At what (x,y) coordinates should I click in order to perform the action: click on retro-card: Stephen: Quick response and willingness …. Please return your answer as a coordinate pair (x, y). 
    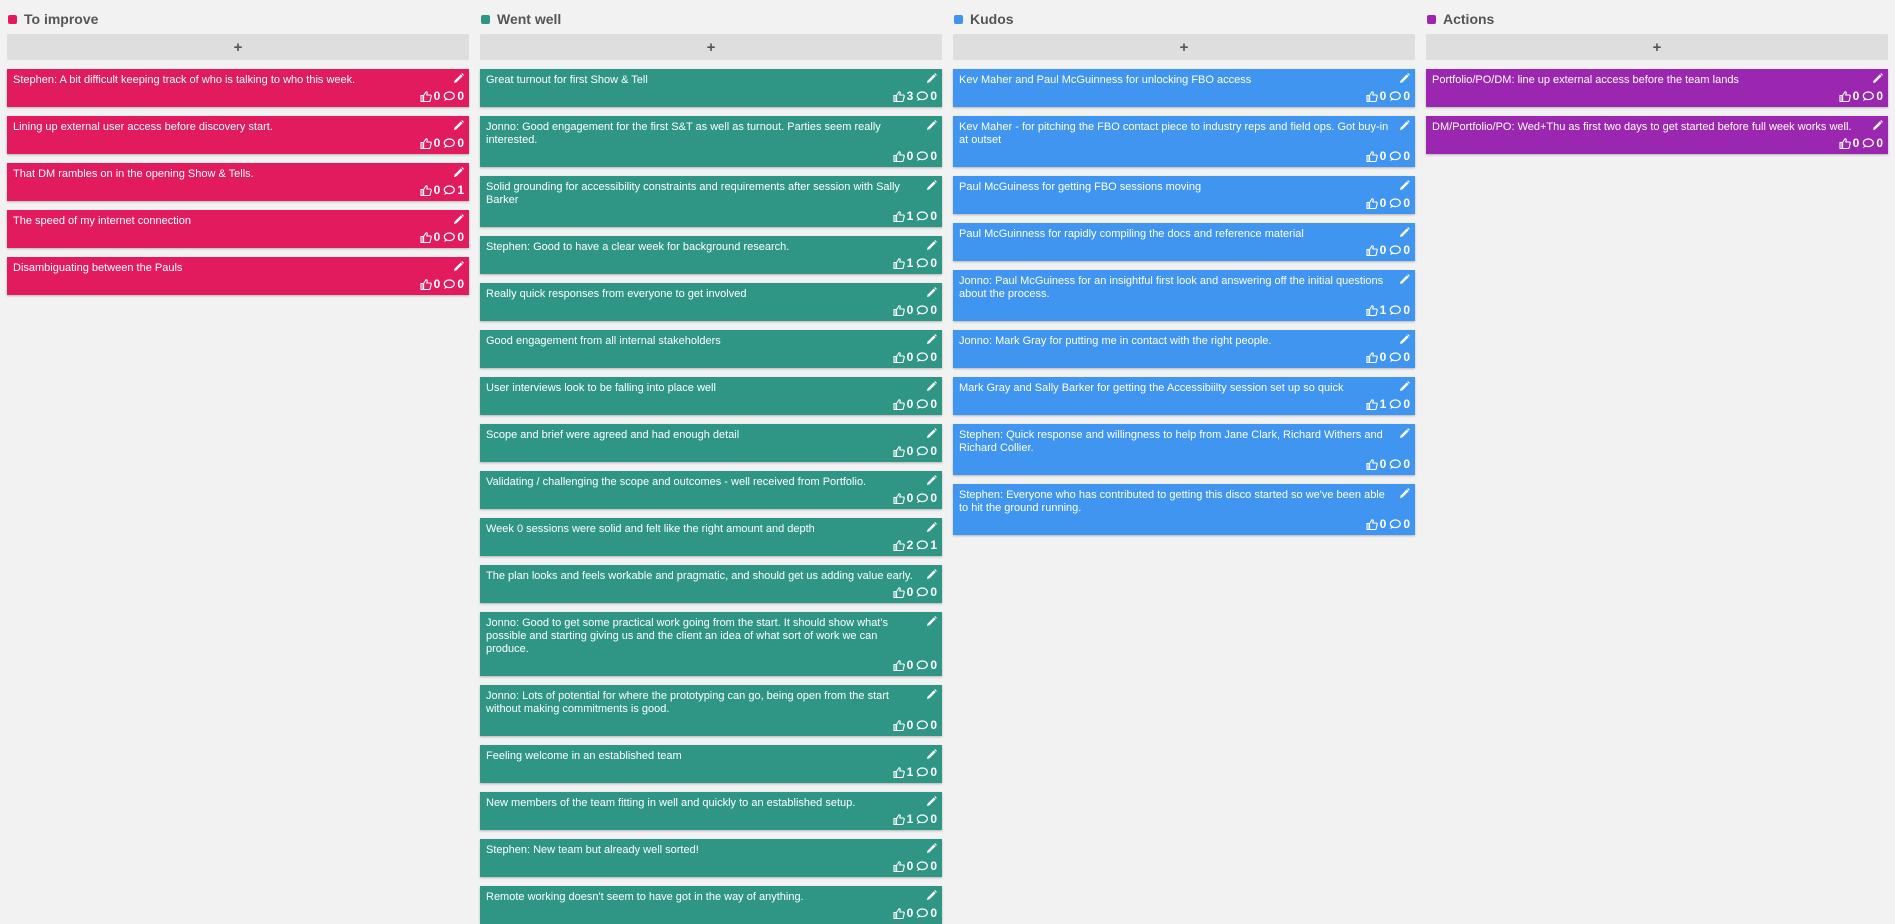
    Looking at the image, I should click on (1184, 449).